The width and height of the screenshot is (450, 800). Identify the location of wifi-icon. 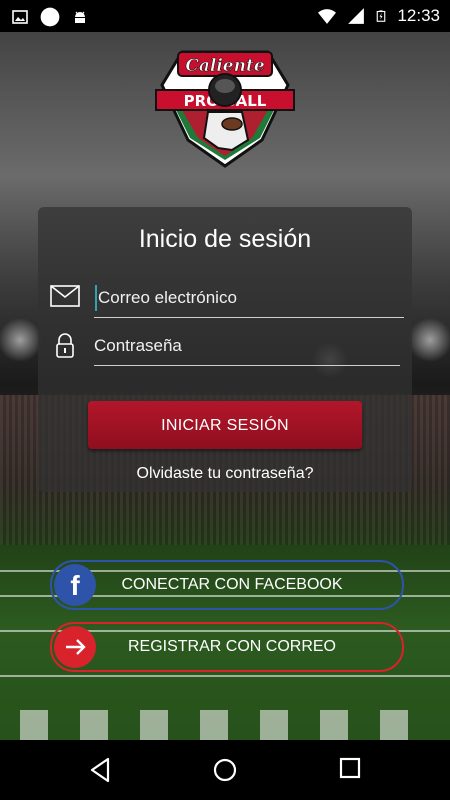
(327, 16).